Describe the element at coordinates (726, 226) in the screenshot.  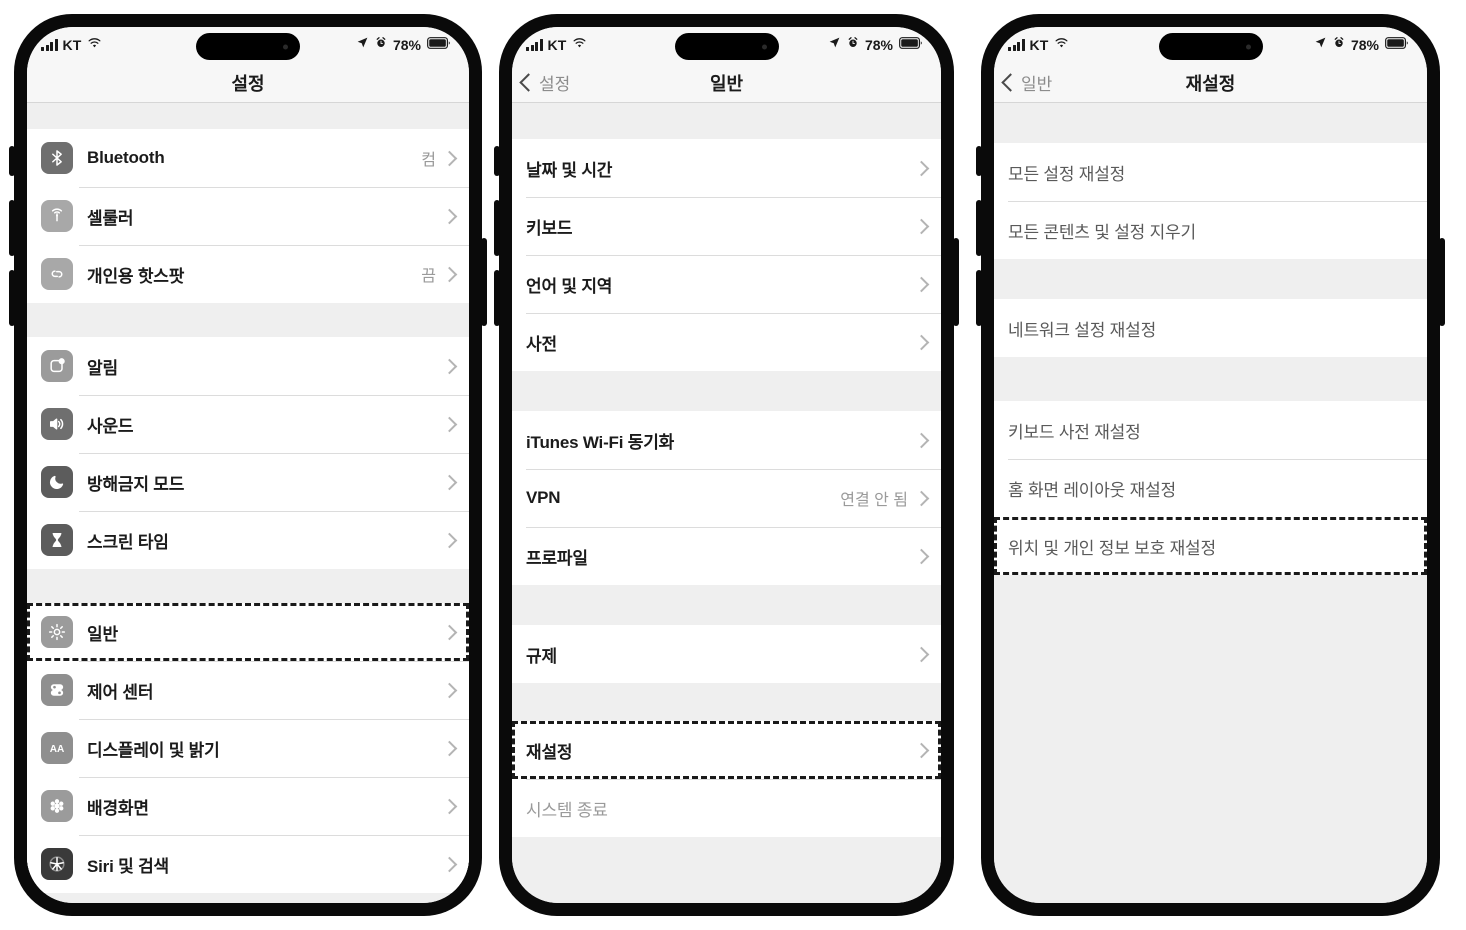
I see `list-item: 키보드` at that location.